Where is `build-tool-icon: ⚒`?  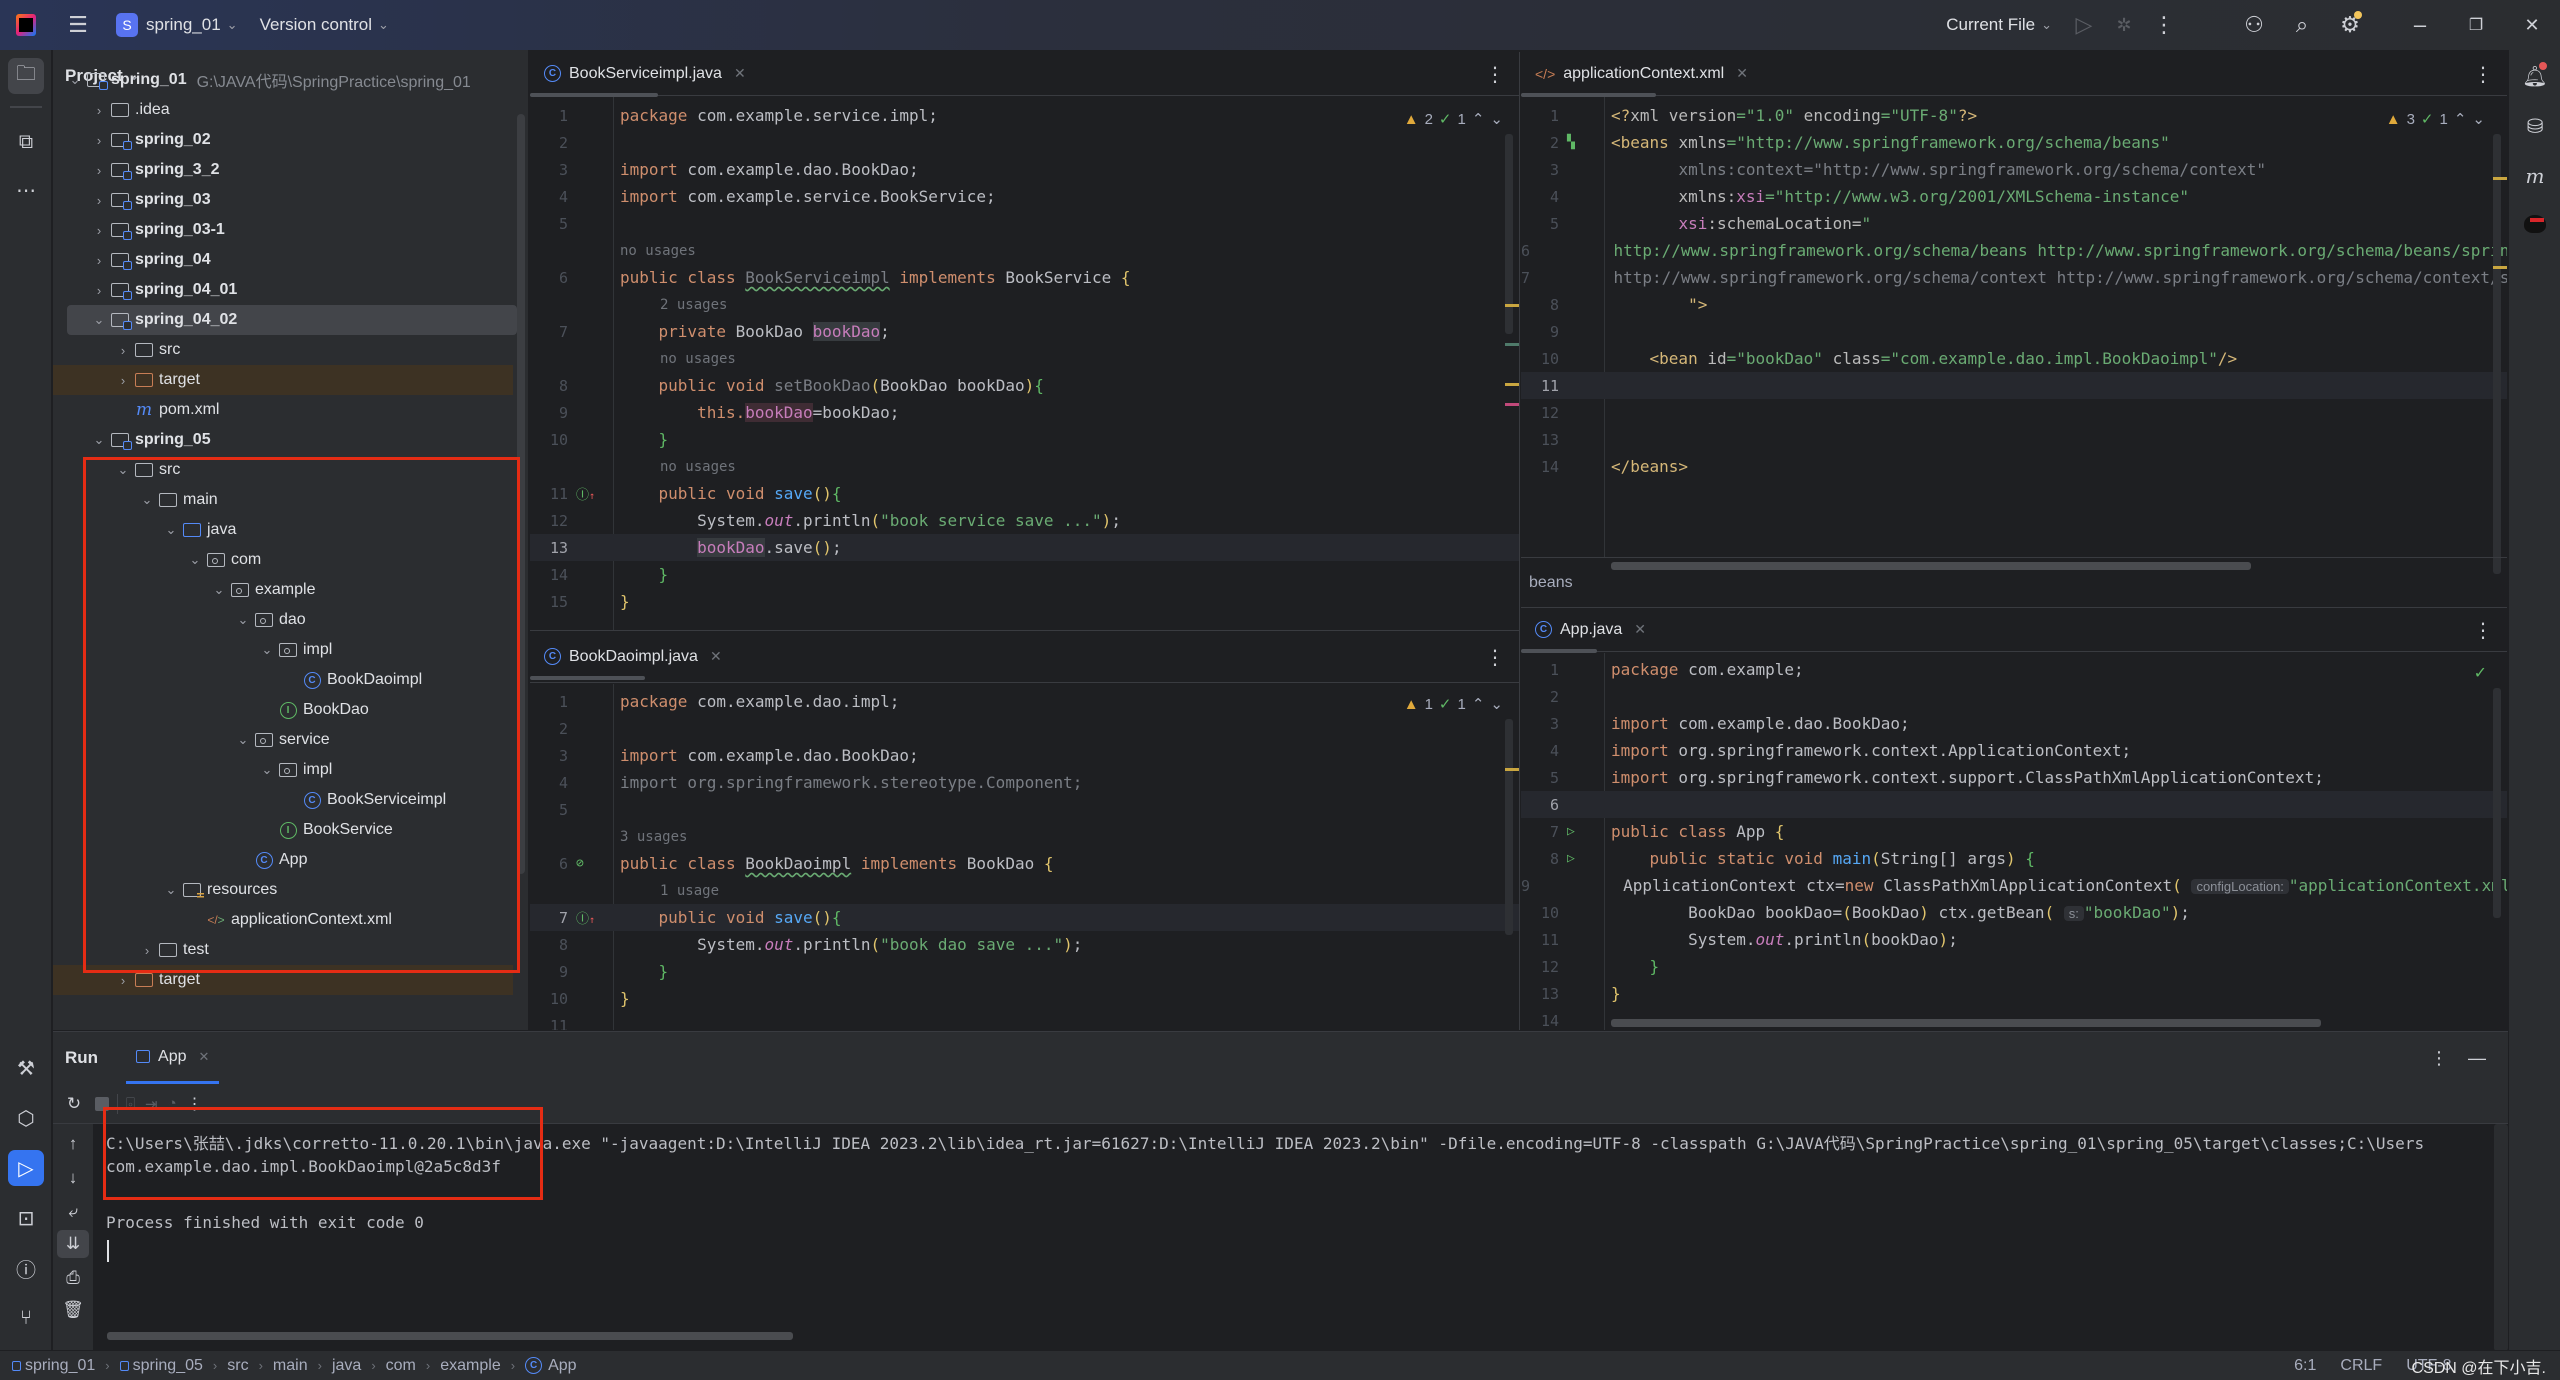 build-tool-icon: ⚒ is located at coordinates (26, 1068).